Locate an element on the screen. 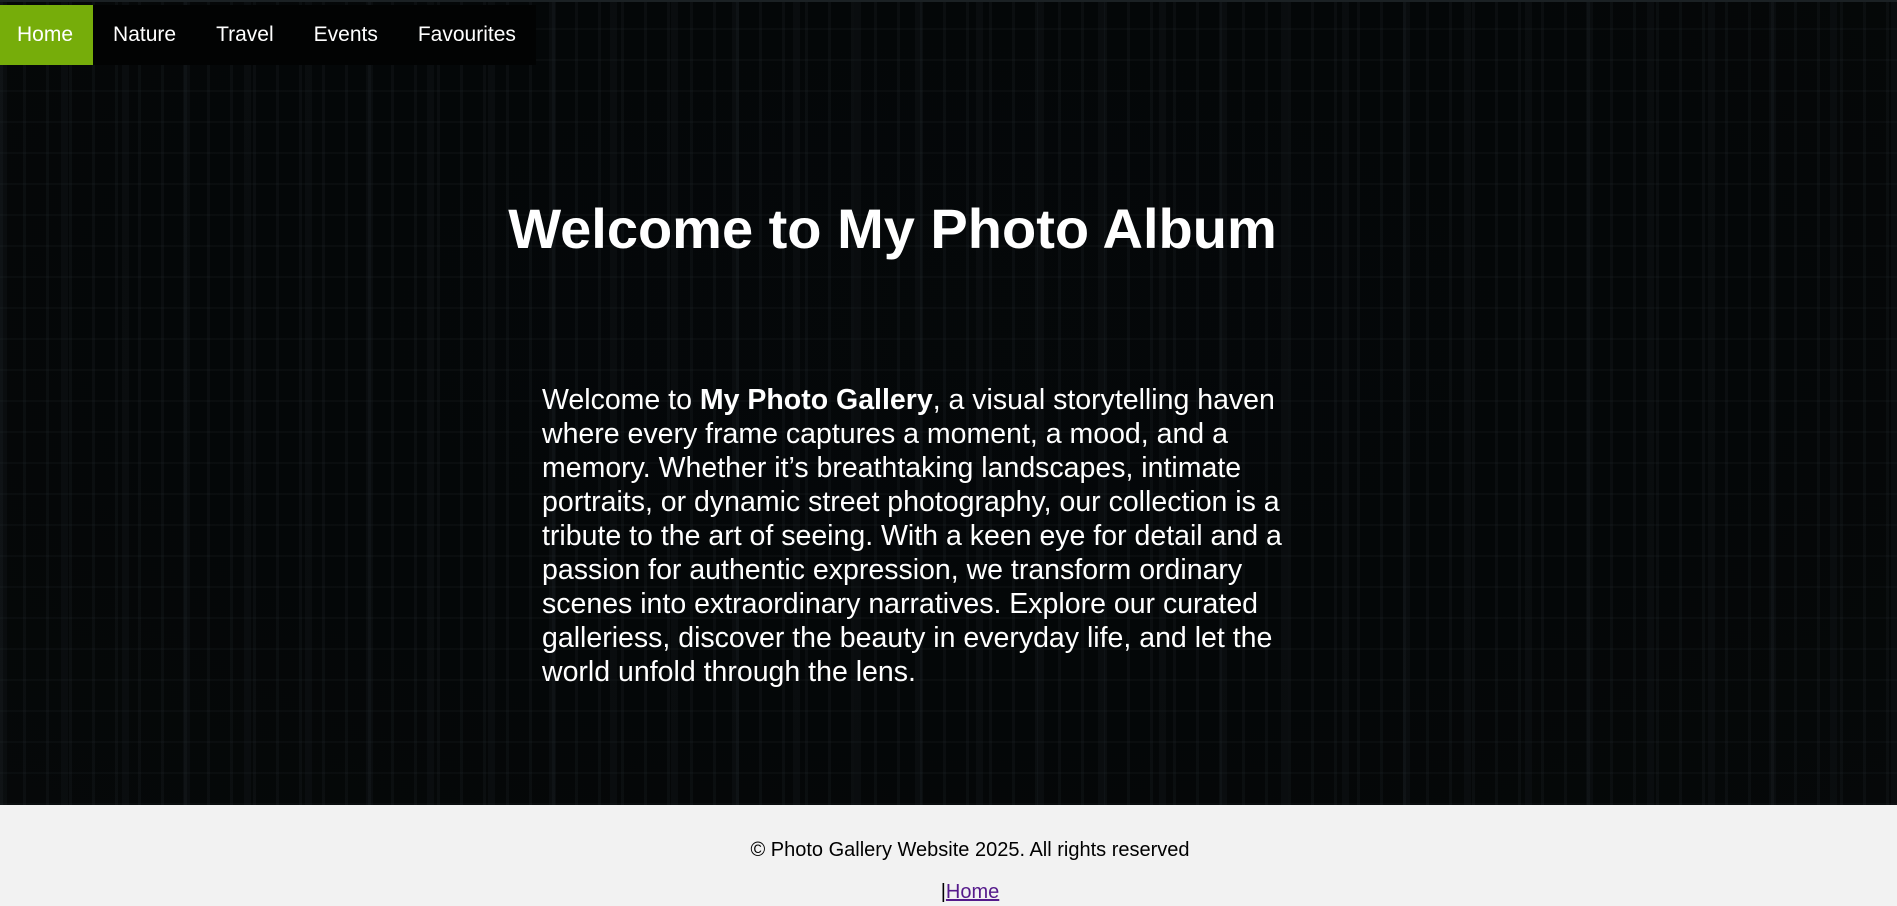 This screenshot has width=1897, height=906. intro-gallery-name: My Photo Gallery is located at coordinates (816, 400).